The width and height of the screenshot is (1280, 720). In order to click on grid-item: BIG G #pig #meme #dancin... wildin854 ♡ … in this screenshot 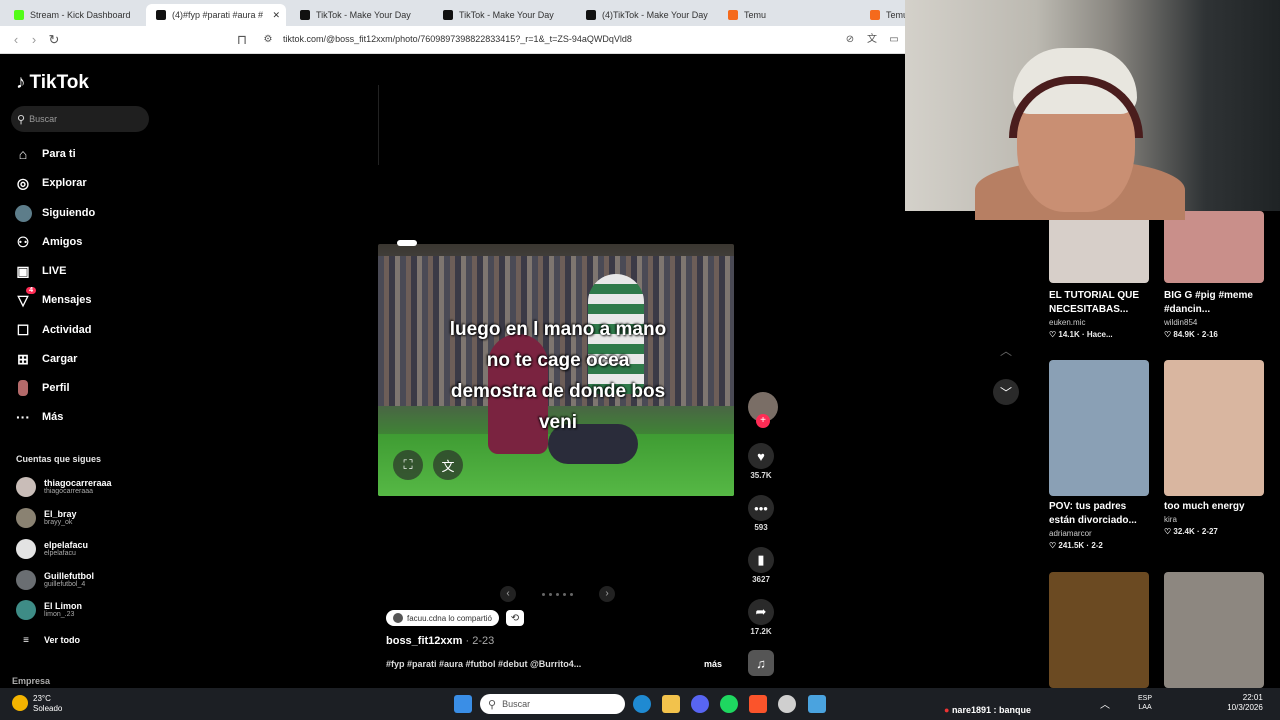, I will do `click(1214, 276)`.